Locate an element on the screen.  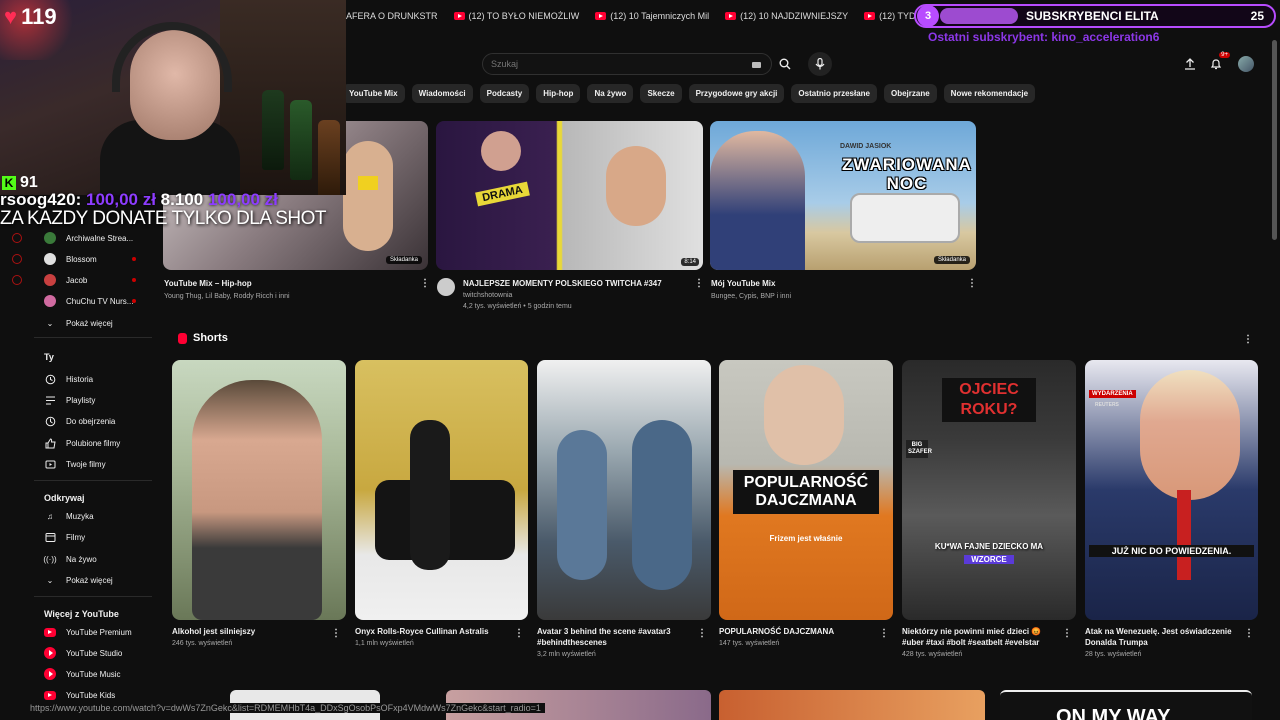
search-input is located at coordinates (608, 64).